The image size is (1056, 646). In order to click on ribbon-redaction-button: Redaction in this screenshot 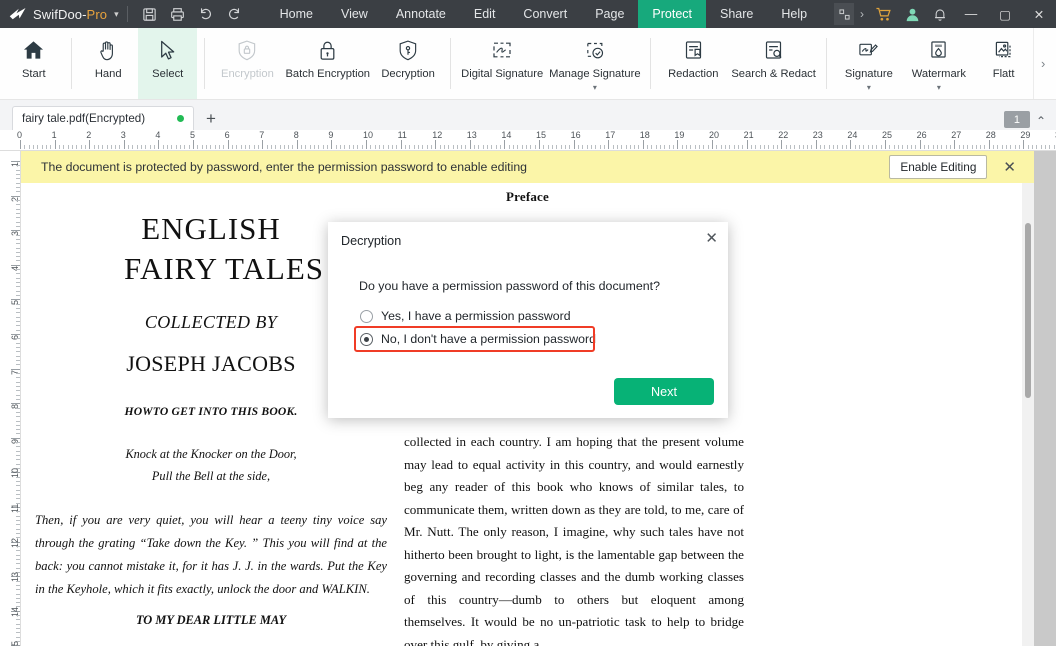, I will do `click(693, 63)`.